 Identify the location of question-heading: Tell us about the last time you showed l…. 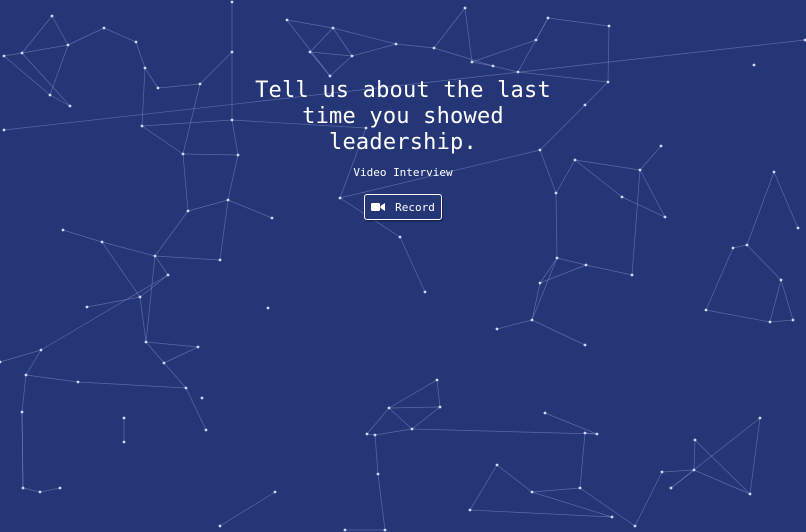
(403, 116).